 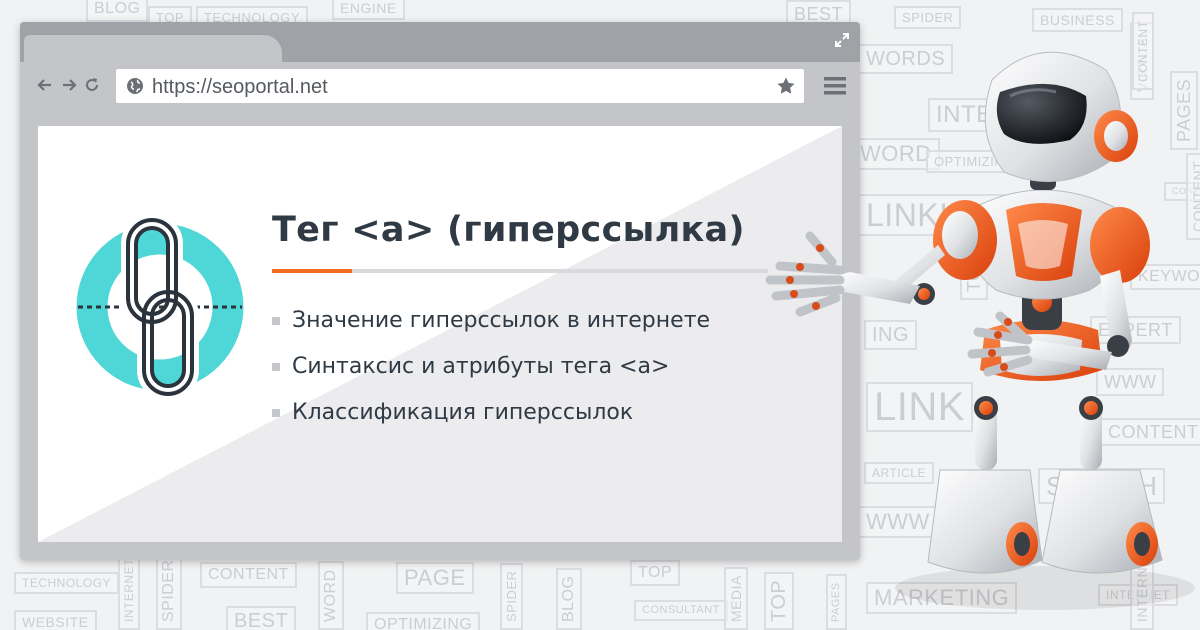 What do you see at coordinates (460, 86) in the screenshot?
I see `address-bar: https://seoportal.net` at bounding box center [460, 86].